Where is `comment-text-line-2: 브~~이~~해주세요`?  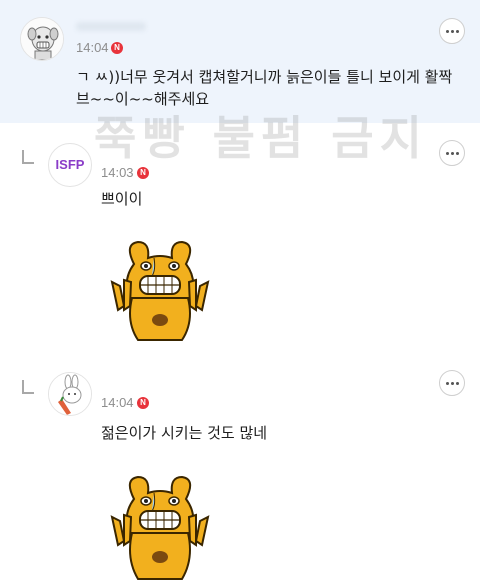 comment-text-line-2: 브~~이~~해주세요 is located at coordinates (143, 99).